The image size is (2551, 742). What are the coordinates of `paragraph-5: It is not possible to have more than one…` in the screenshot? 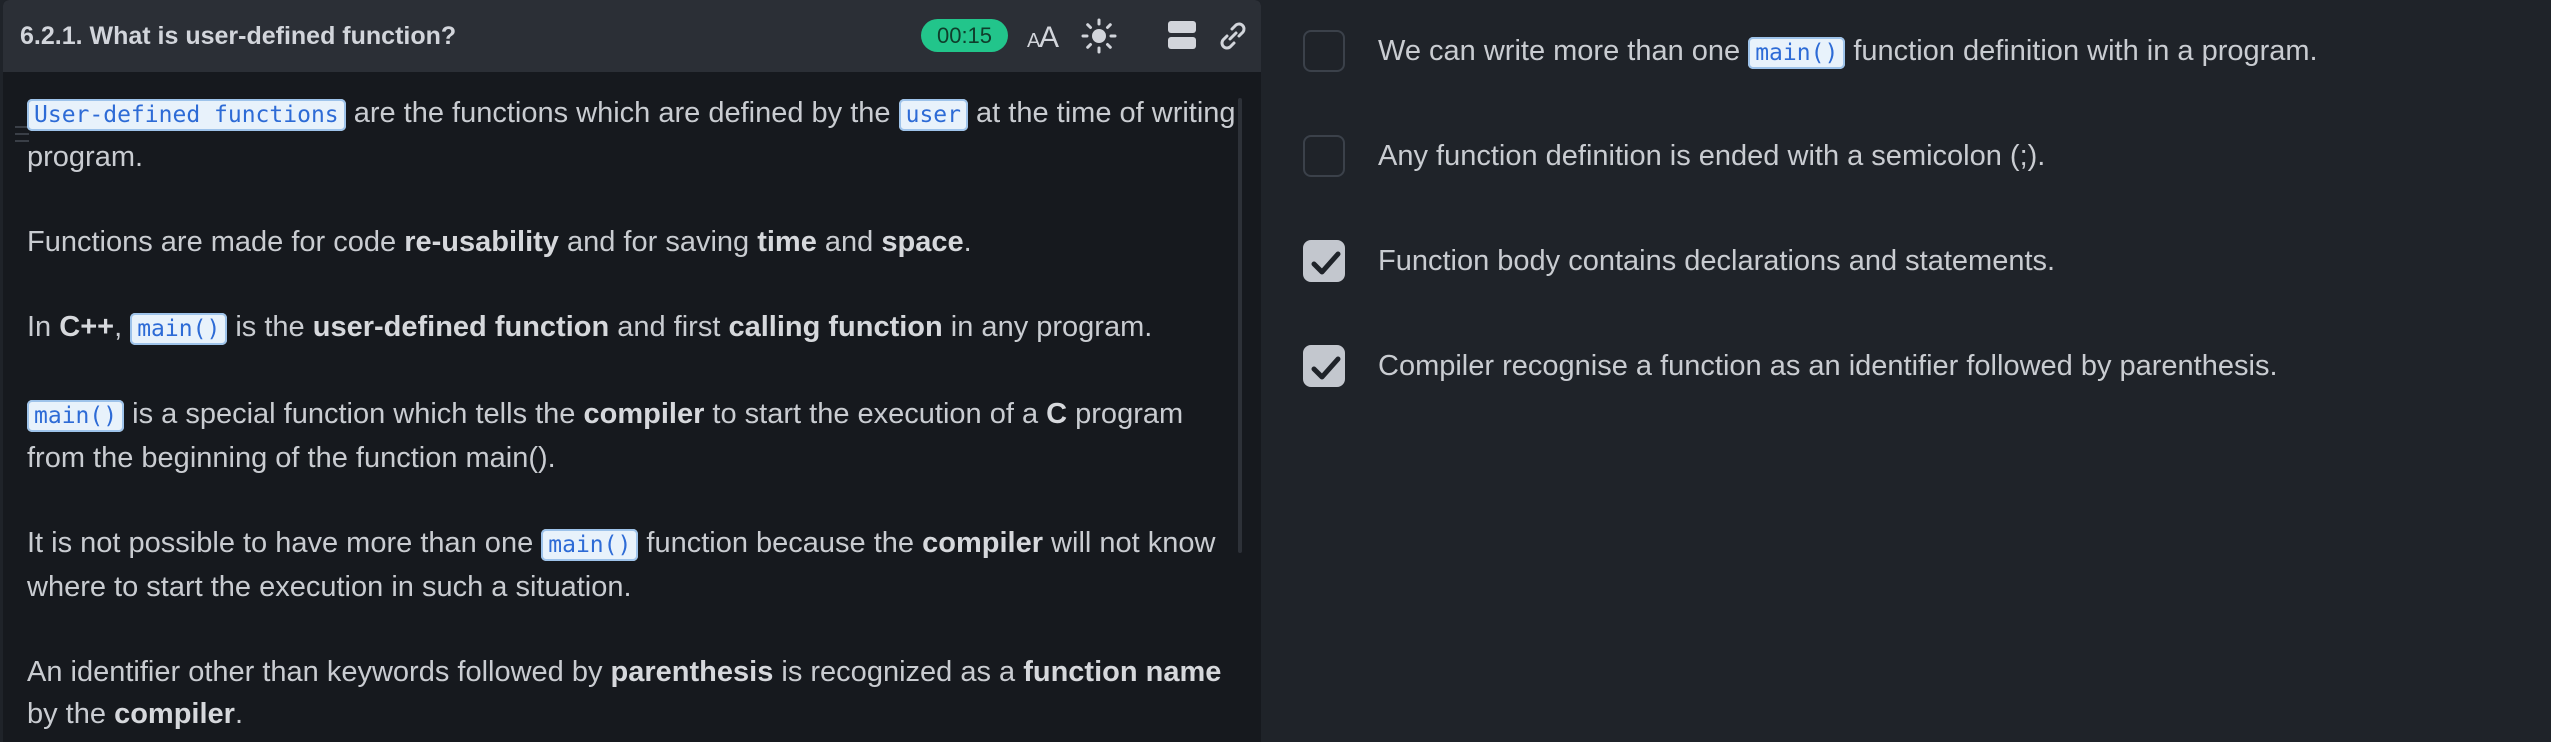 It's located at (632, 565).